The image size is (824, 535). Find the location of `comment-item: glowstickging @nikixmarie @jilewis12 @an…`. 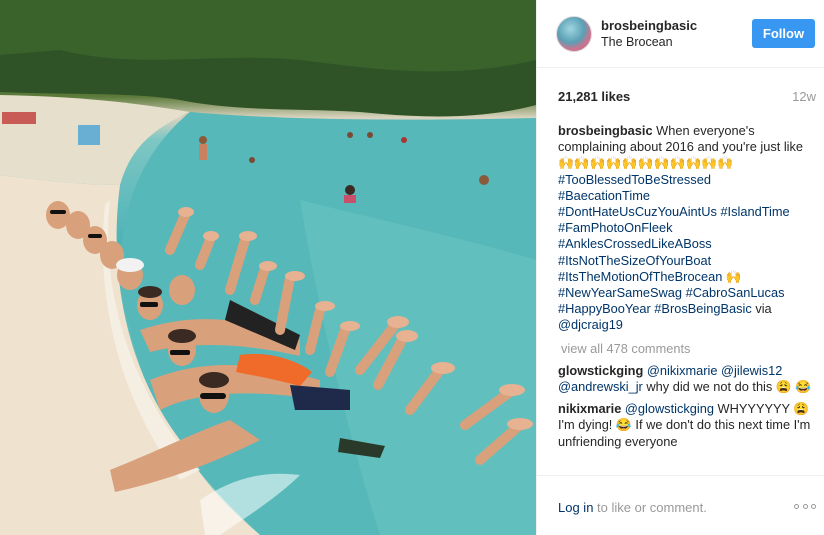

comment-item: glowstickging @nikixmarie @jilewis12 @an… is located at coordinates (687, 379).